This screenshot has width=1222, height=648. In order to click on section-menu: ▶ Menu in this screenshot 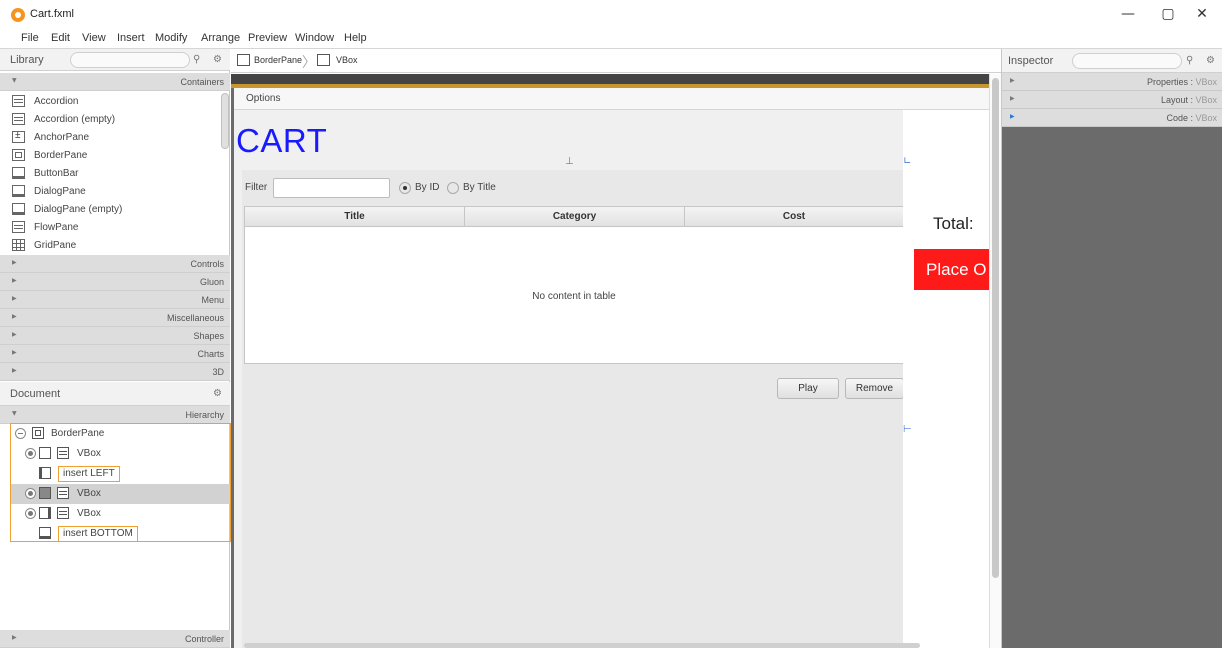, I will do `click(115, 300)`.